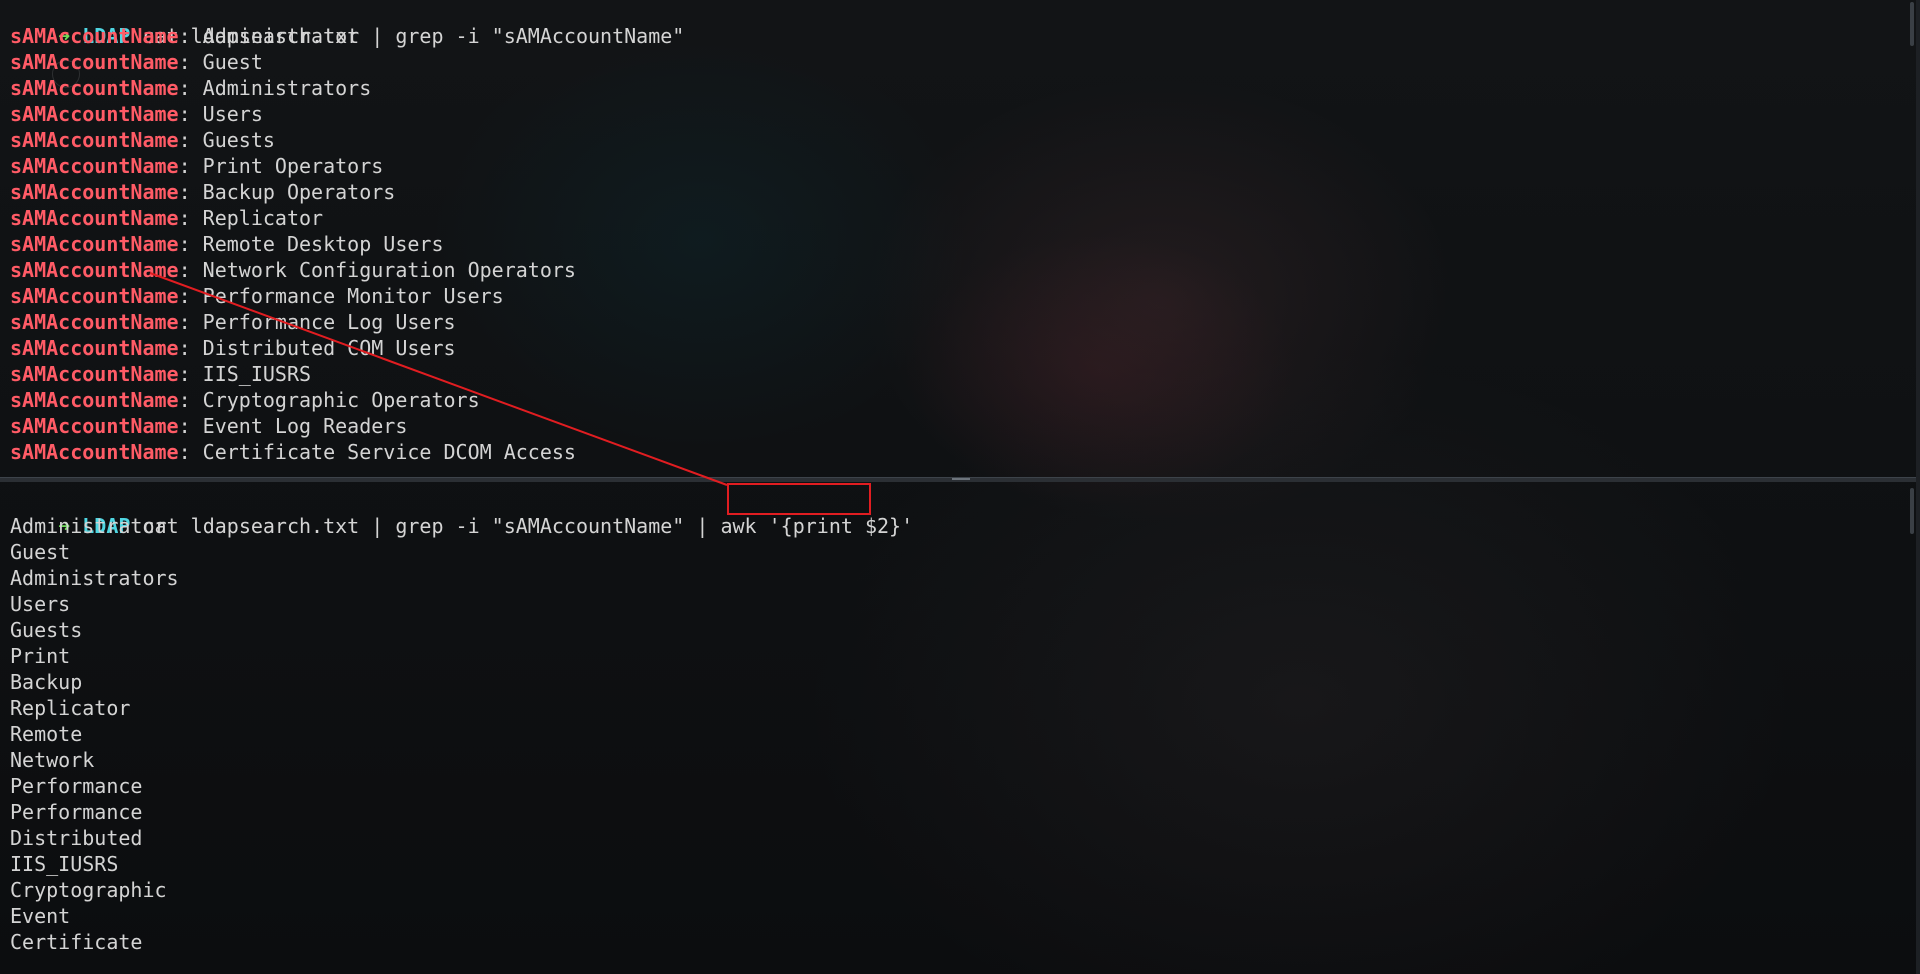  I want to click on attribute-value: Performance Log Users, so click(329, 322).